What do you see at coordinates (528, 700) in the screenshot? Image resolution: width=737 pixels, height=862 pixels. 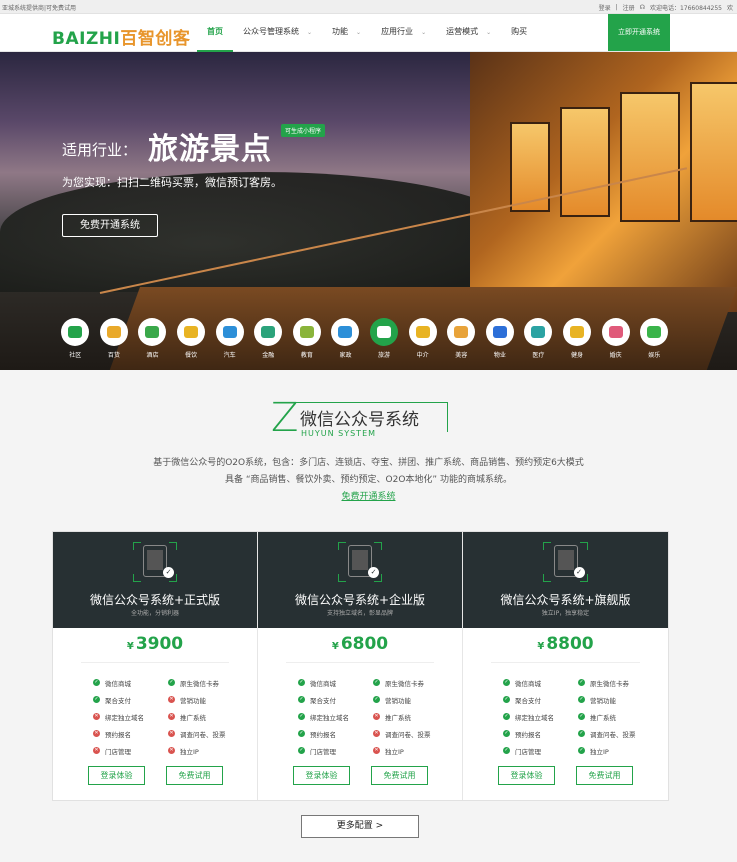 I see `feature-label: 聚合支付` at bounding box center [528, 700].